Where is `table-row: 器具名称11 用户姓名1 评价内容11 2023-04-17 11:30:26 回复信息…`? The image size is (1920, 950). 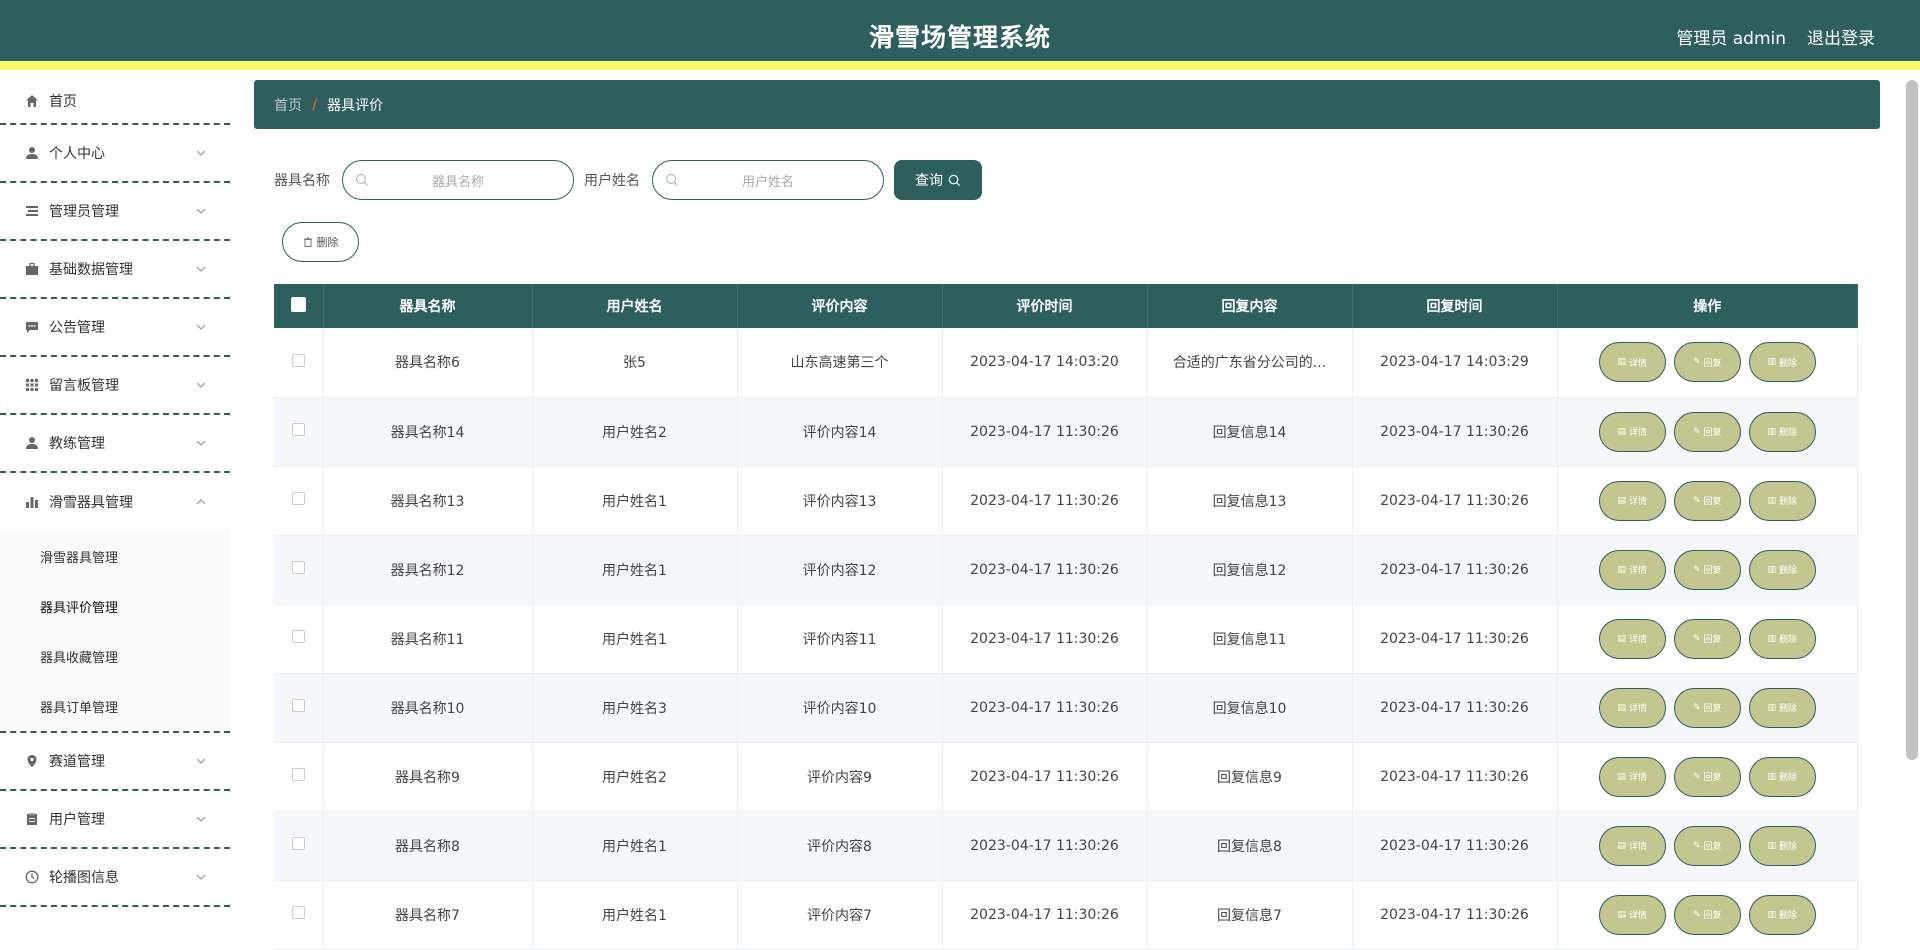 table-row: 器具名称11 用户姓名1 评价内容11 2023-04-17 11:30:26 回复信息… is located at coordinates (1066, 639).